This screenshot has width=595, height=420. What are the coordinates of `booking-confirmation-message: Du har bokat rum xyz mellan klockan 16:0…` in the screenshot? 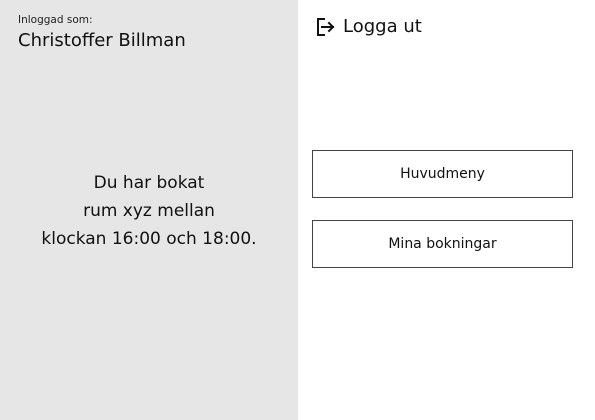 It's located at (149, 211).